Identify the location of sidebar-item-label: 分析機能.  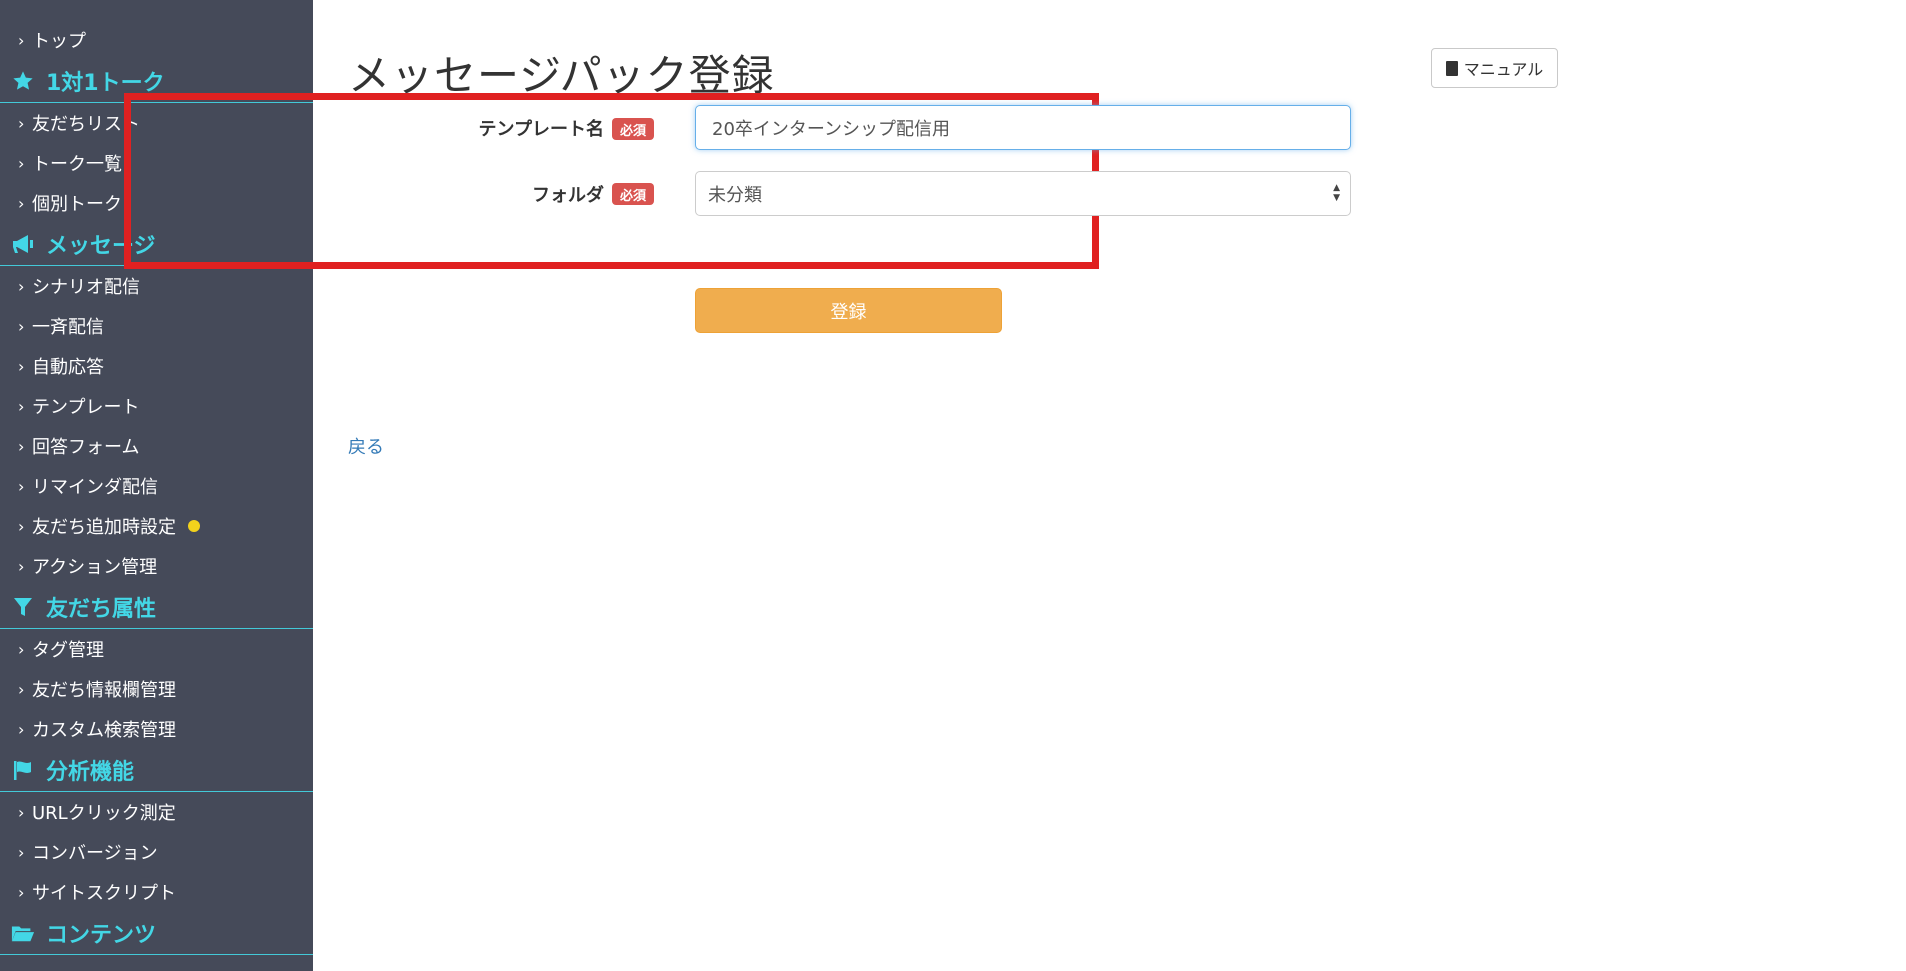
(90, 772).